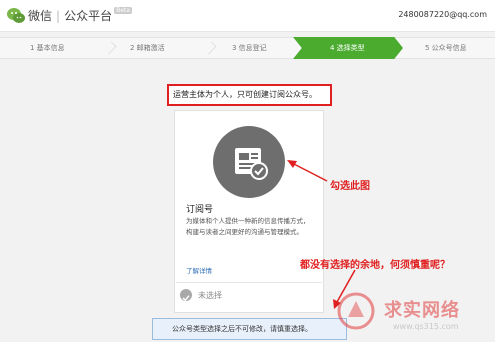  What do you see at coordinates (375, 265) in the screenshot?
I see `annotation-no-choice: 都没有选择的余地，何须慎重呢？` at bounding box center [375, 265].